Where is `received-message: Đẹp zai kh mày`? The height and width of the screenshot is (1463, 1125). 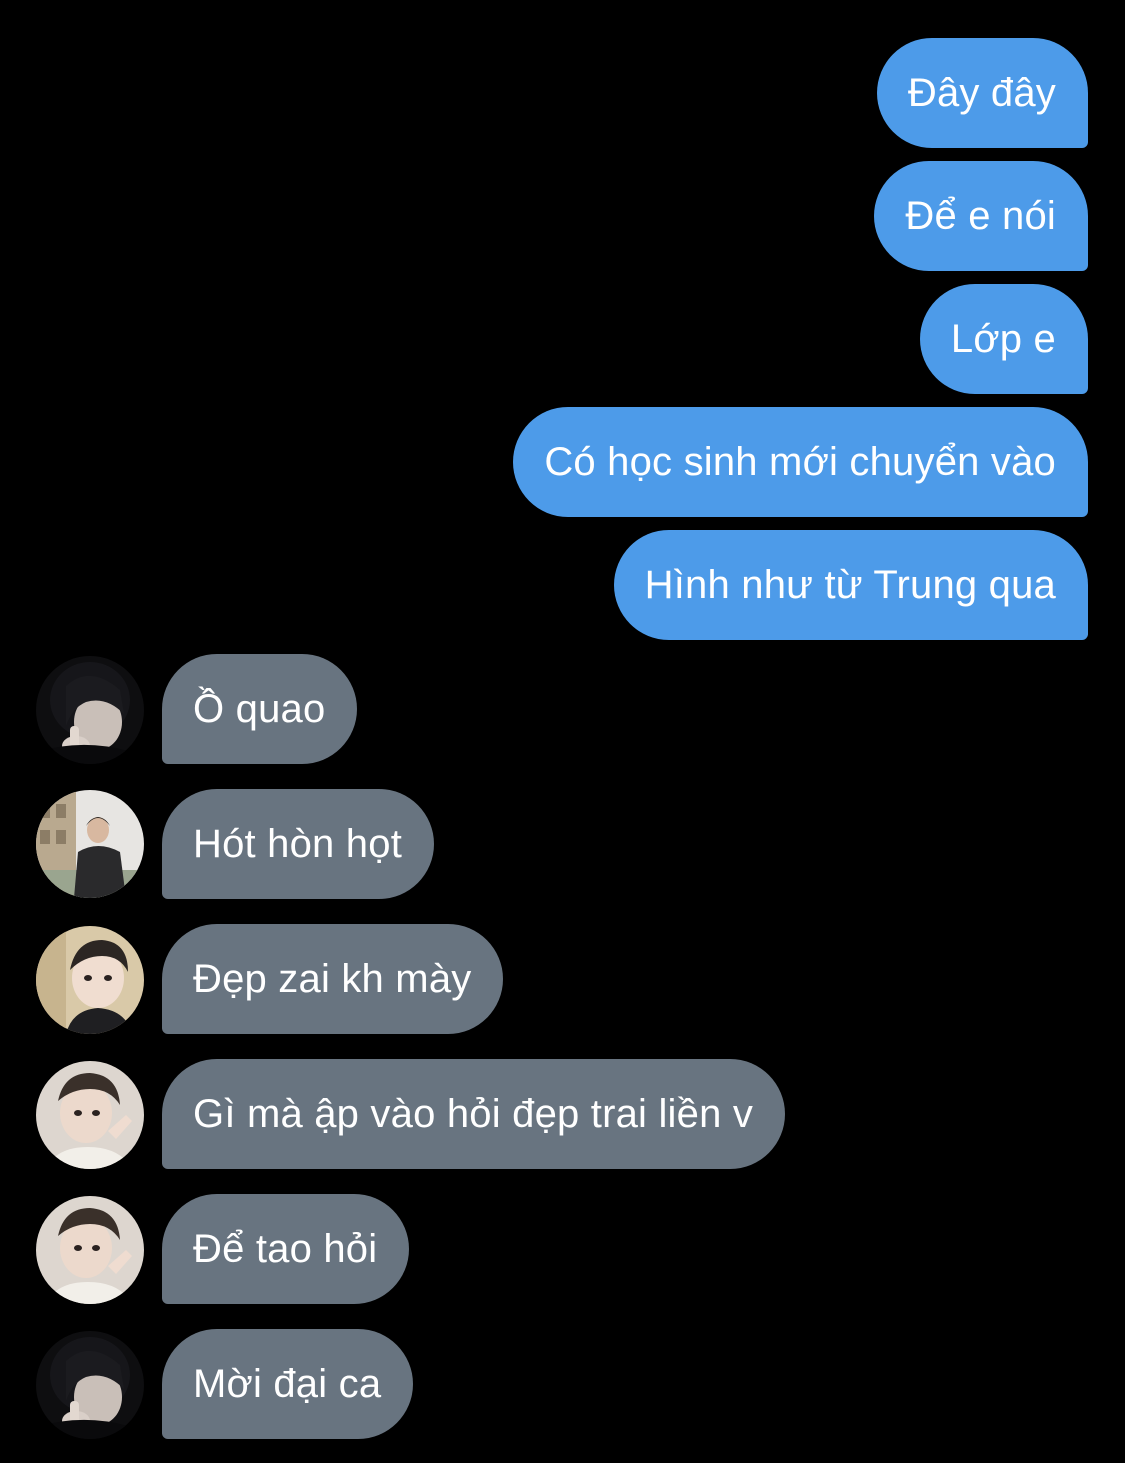 received-message: Đẹp zai kh mày is located at coordinates (333, 979).